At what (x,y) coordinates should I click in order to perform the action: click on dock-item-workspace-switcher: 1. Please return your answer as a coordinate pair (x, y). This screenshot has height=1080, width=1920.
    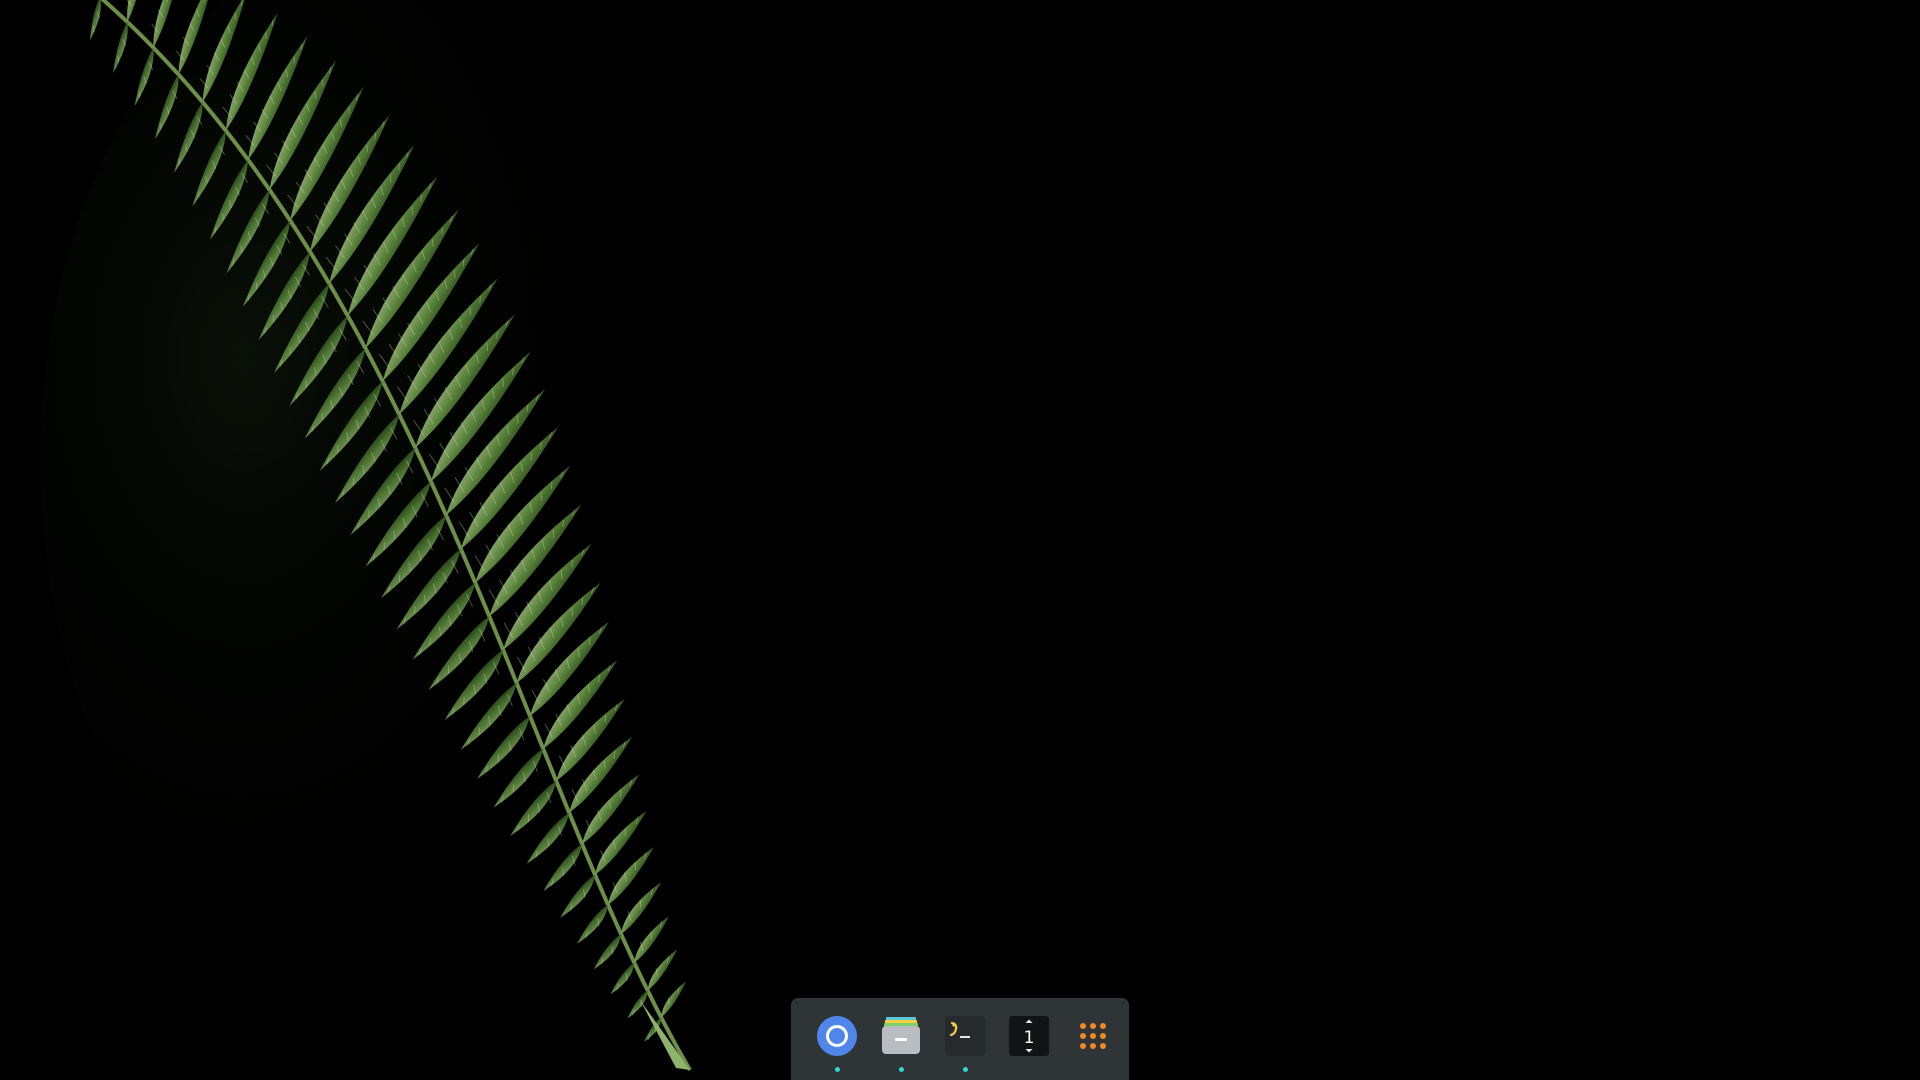
    Looking at the image, I should click on (1029, 1039).